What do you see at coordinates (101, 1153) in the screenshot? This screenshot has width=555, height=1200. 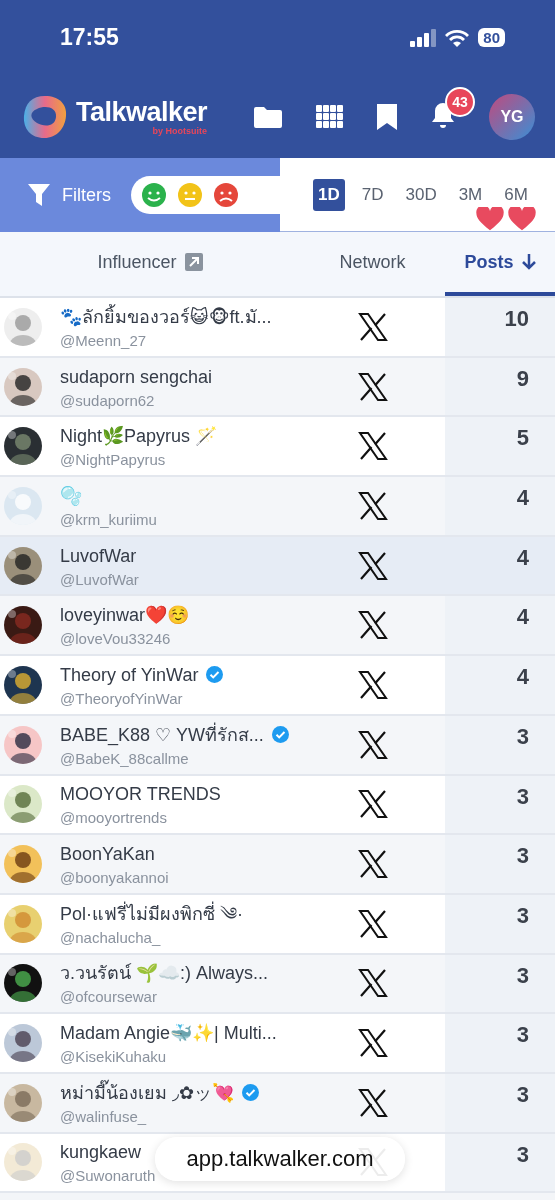 I see `influencer-name: kungkaew` at bounding box center [101, 1153].